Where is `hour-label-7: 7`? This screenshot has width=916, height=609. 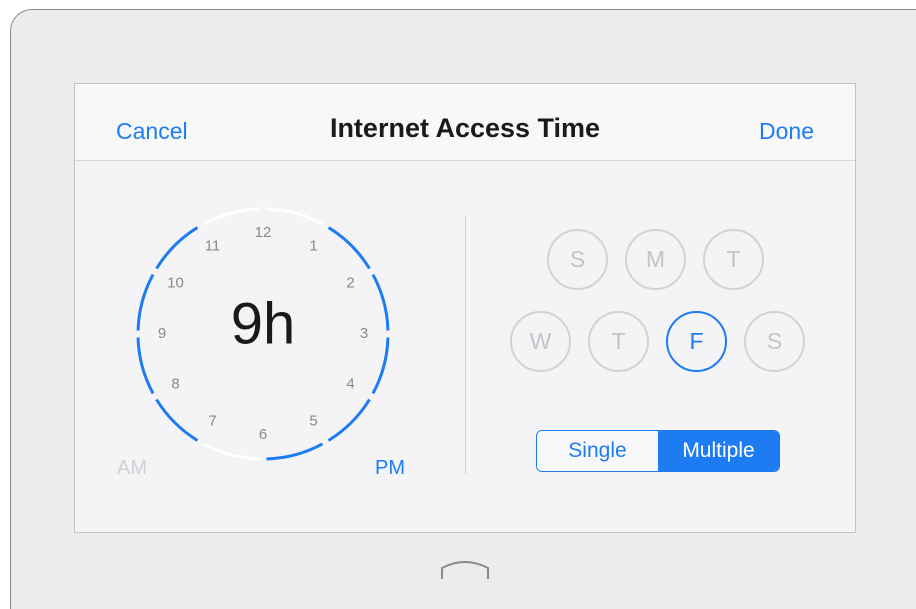 hour-label-7: 7 is located at coordinates (212, 420).